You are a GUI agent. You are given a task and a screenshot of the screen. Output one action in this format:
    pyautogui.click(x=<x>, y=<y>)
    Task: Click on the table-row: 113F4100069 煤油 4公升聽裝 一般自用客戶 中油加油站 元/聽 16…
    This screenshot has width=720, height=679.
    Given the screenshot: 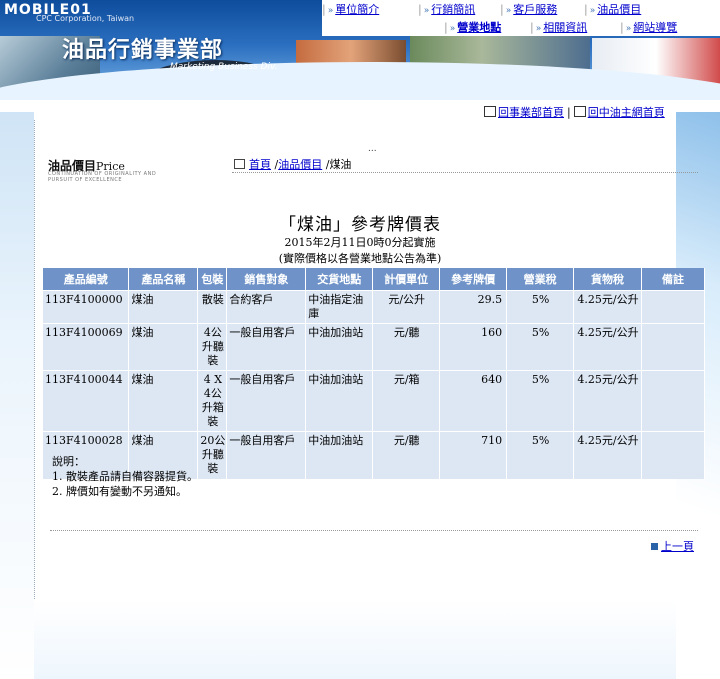 What is the action you would take?
    pyautogui.click(x=374, y=347)
    